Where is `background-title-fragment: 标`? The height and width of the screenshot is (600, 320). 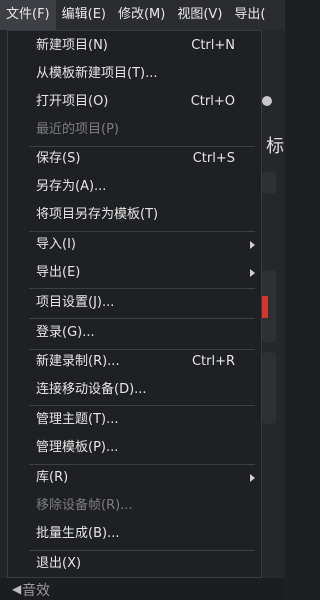 background-title-fragment: 标 is located at coordinates (275, 146).